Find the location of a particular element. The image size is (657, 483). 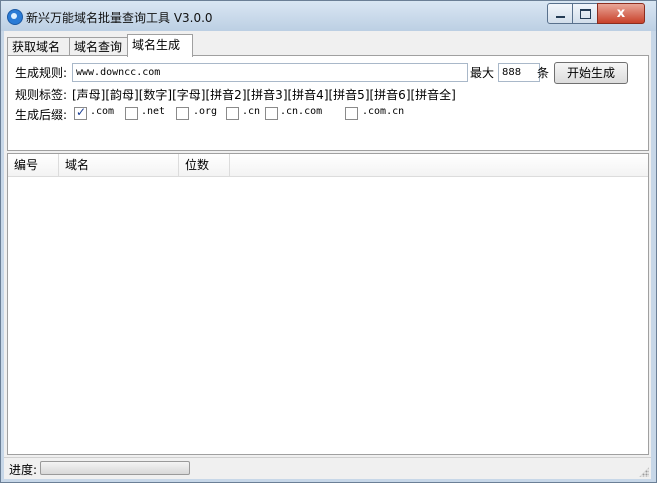

progress-label: 进度: is located at coordinates (23, 470).